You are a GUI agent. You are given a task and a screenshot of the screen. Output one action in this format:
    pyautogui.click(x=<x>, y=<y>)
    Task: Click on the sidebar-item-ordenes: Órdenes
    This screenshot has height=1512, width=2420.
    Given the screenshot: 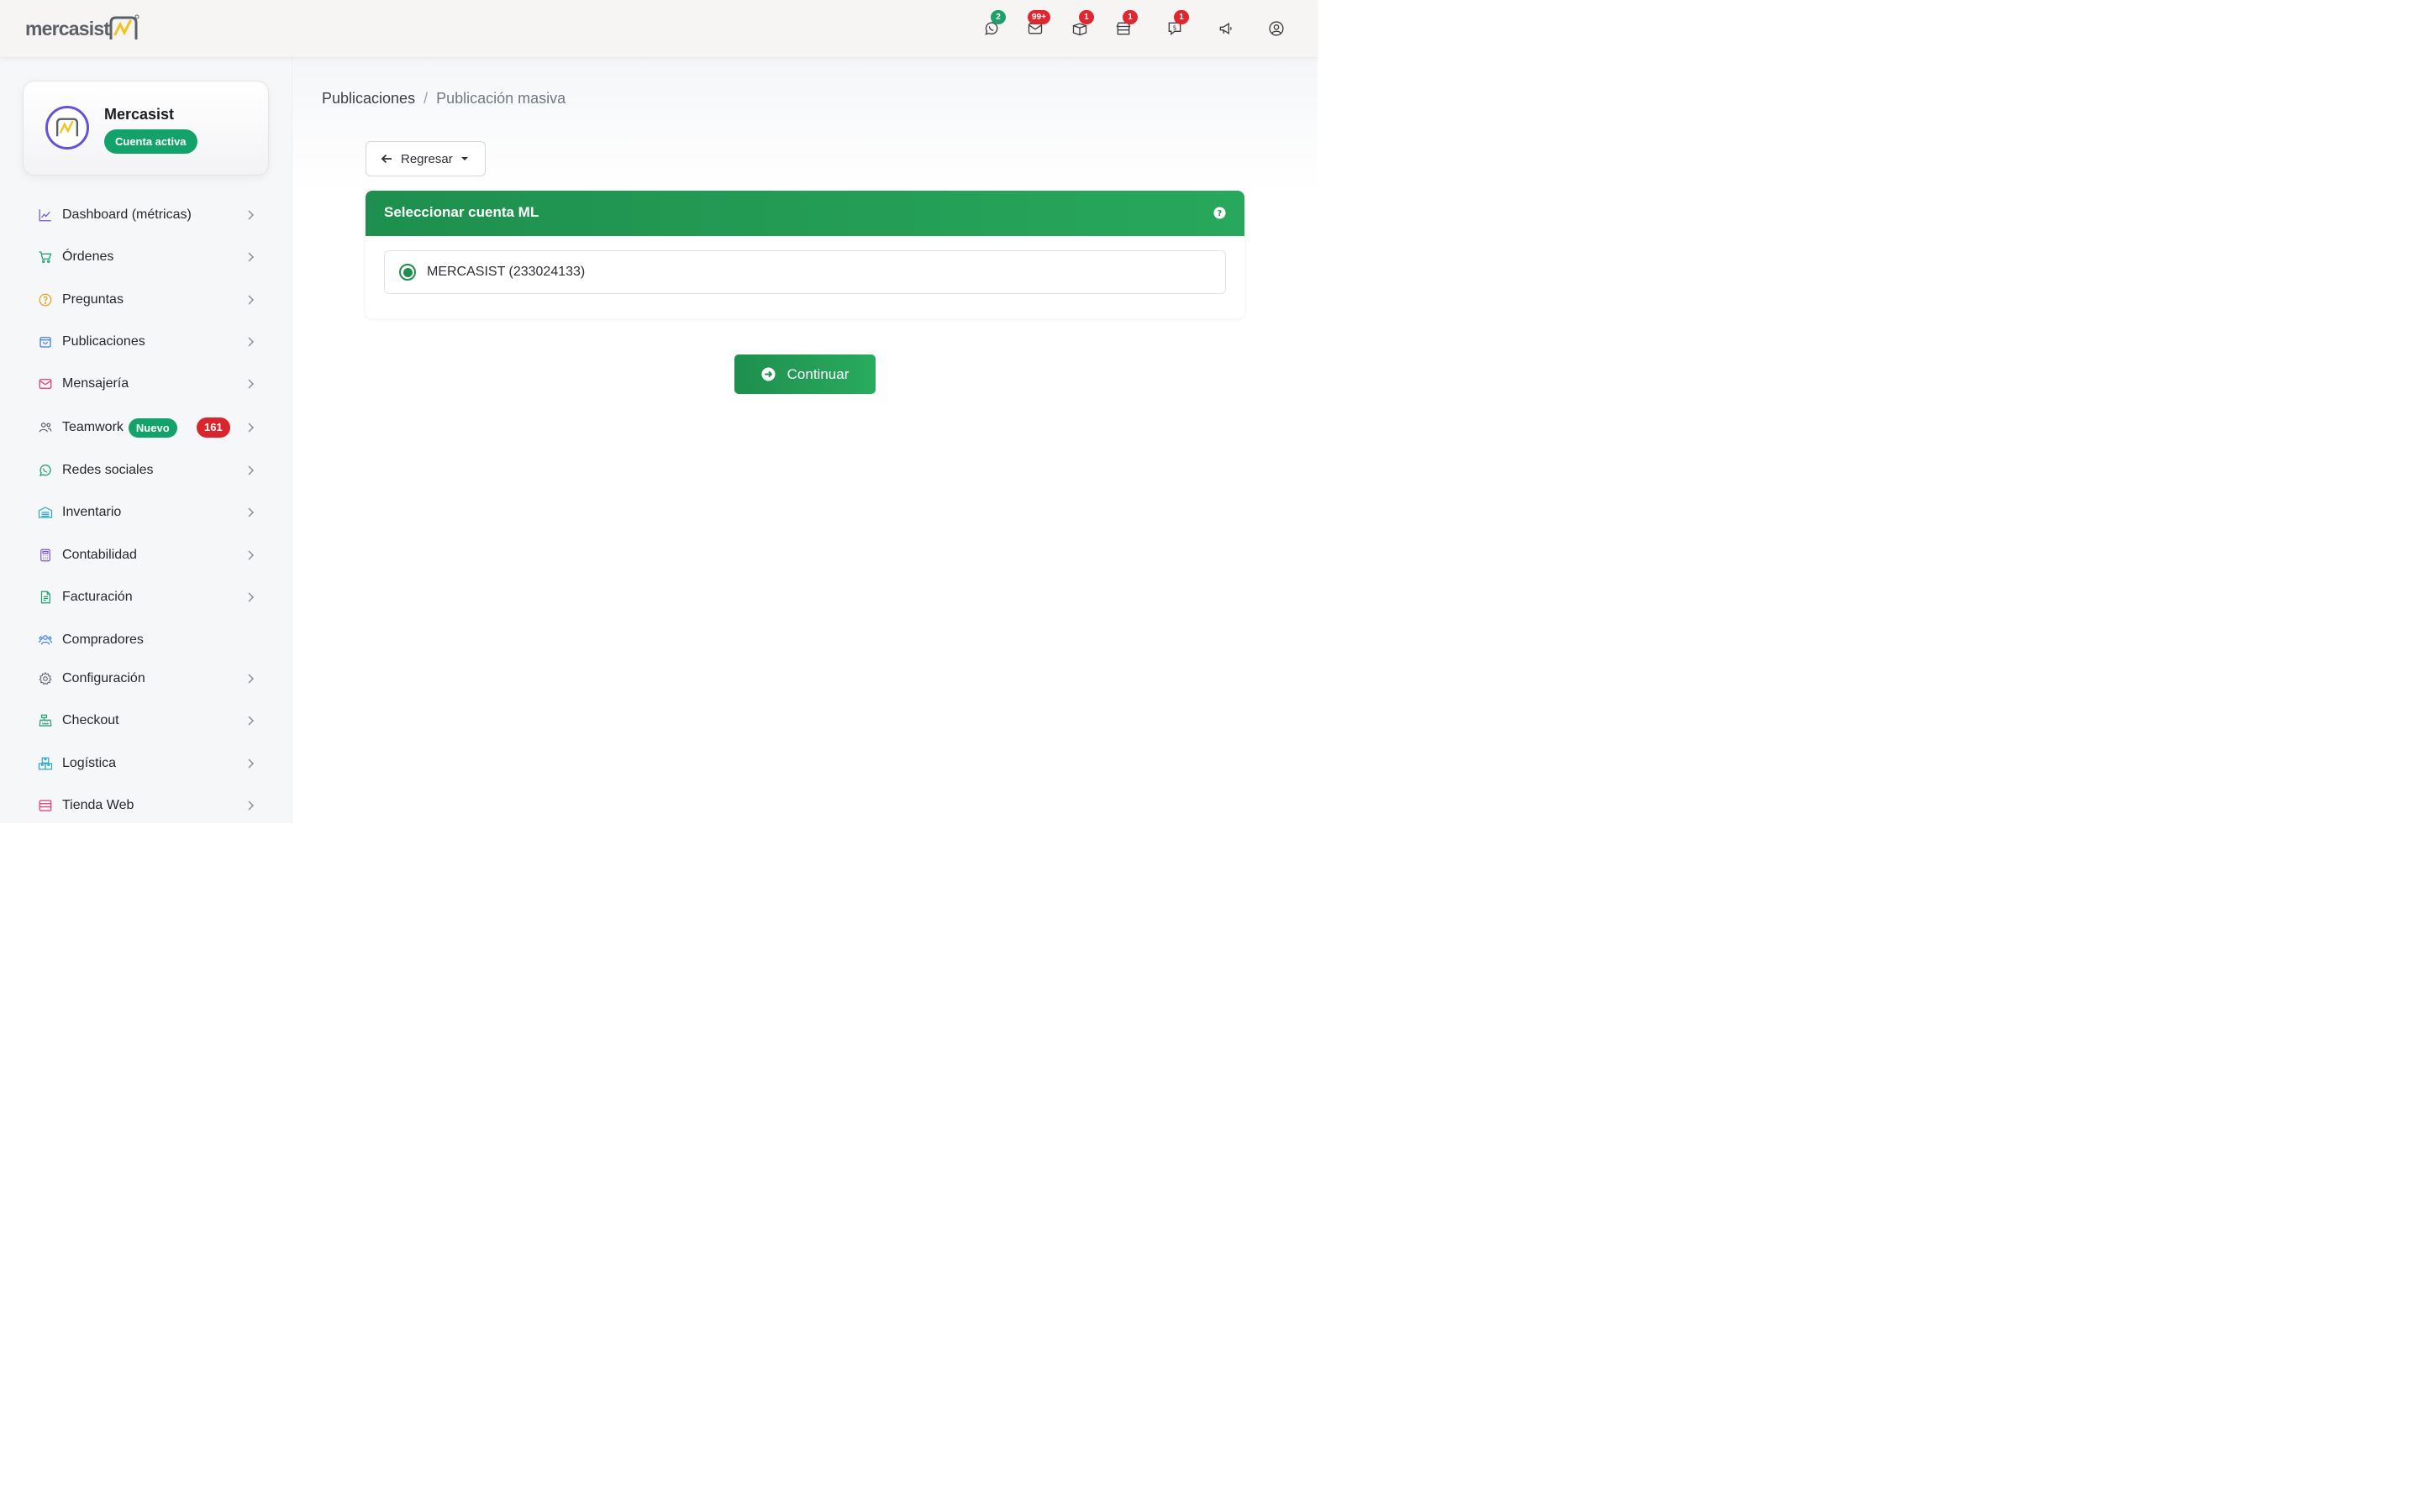 What is the action you would take?
    pyautogui.click(x=147, y=257)
    